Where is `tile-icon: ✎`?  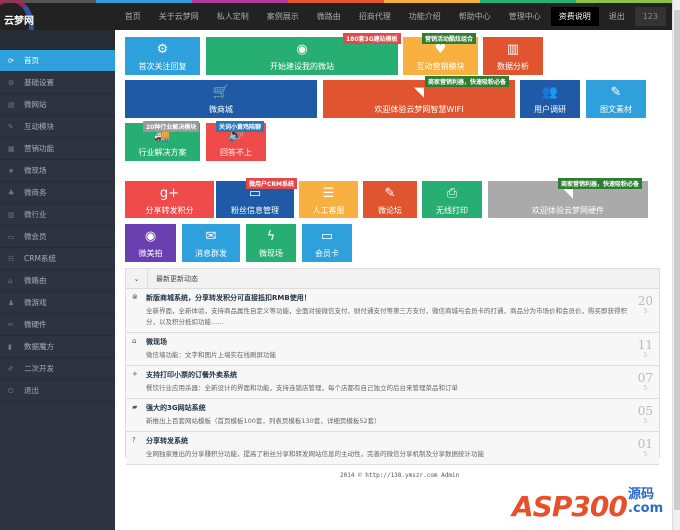 tile-icon: ✎ is located at coordinates (390, 193).